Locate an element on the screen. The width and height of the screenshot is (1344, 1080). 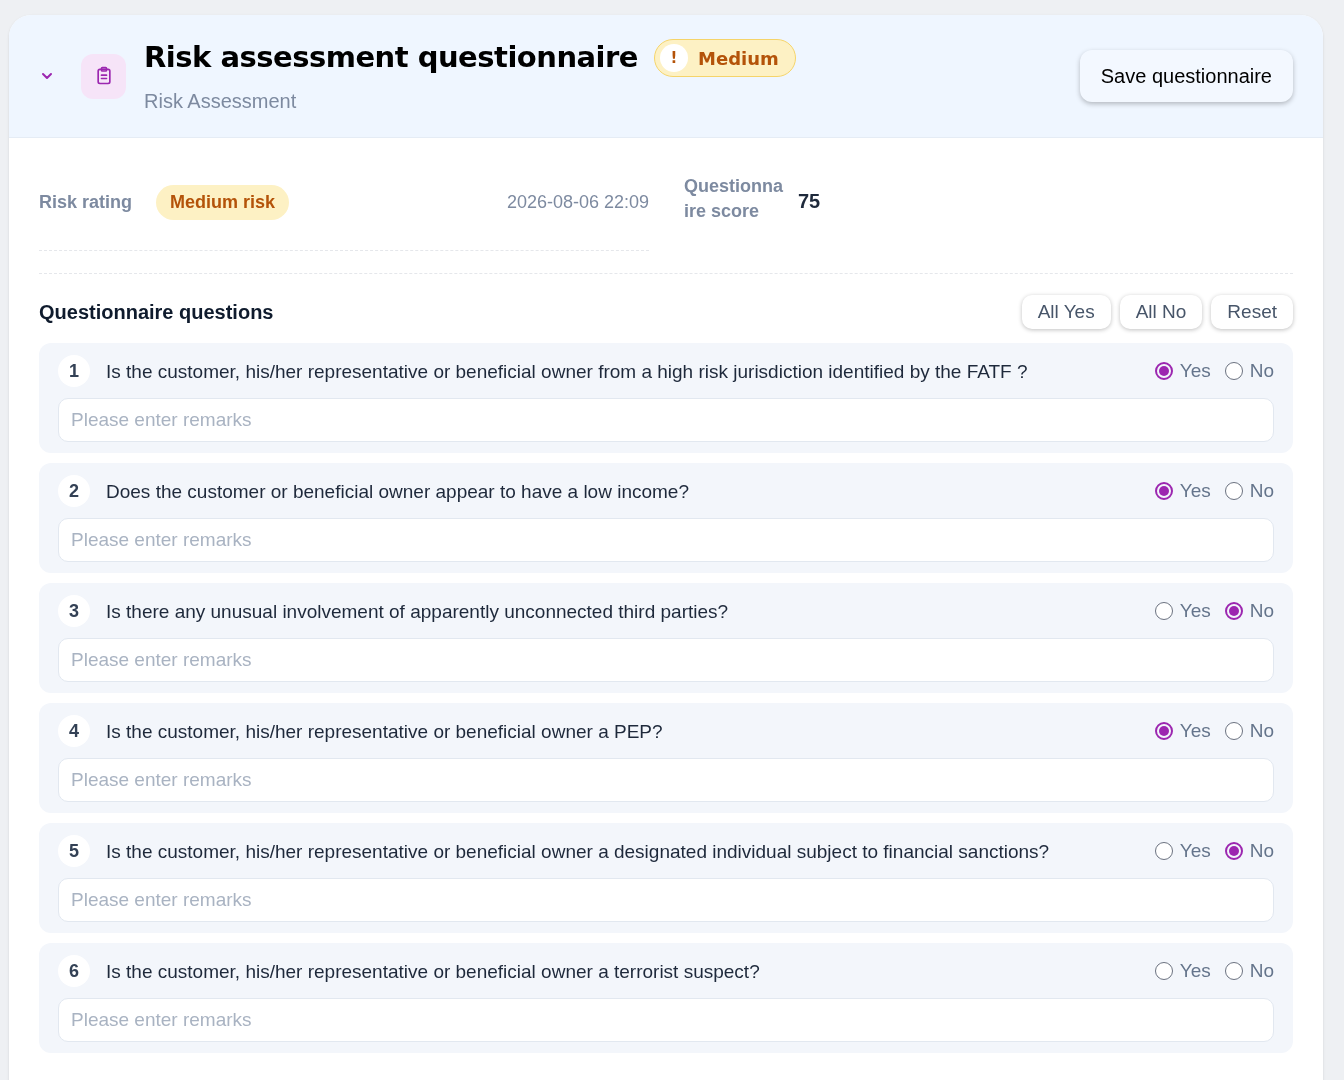
question-number: 6 is located at coordinates (74, 971).